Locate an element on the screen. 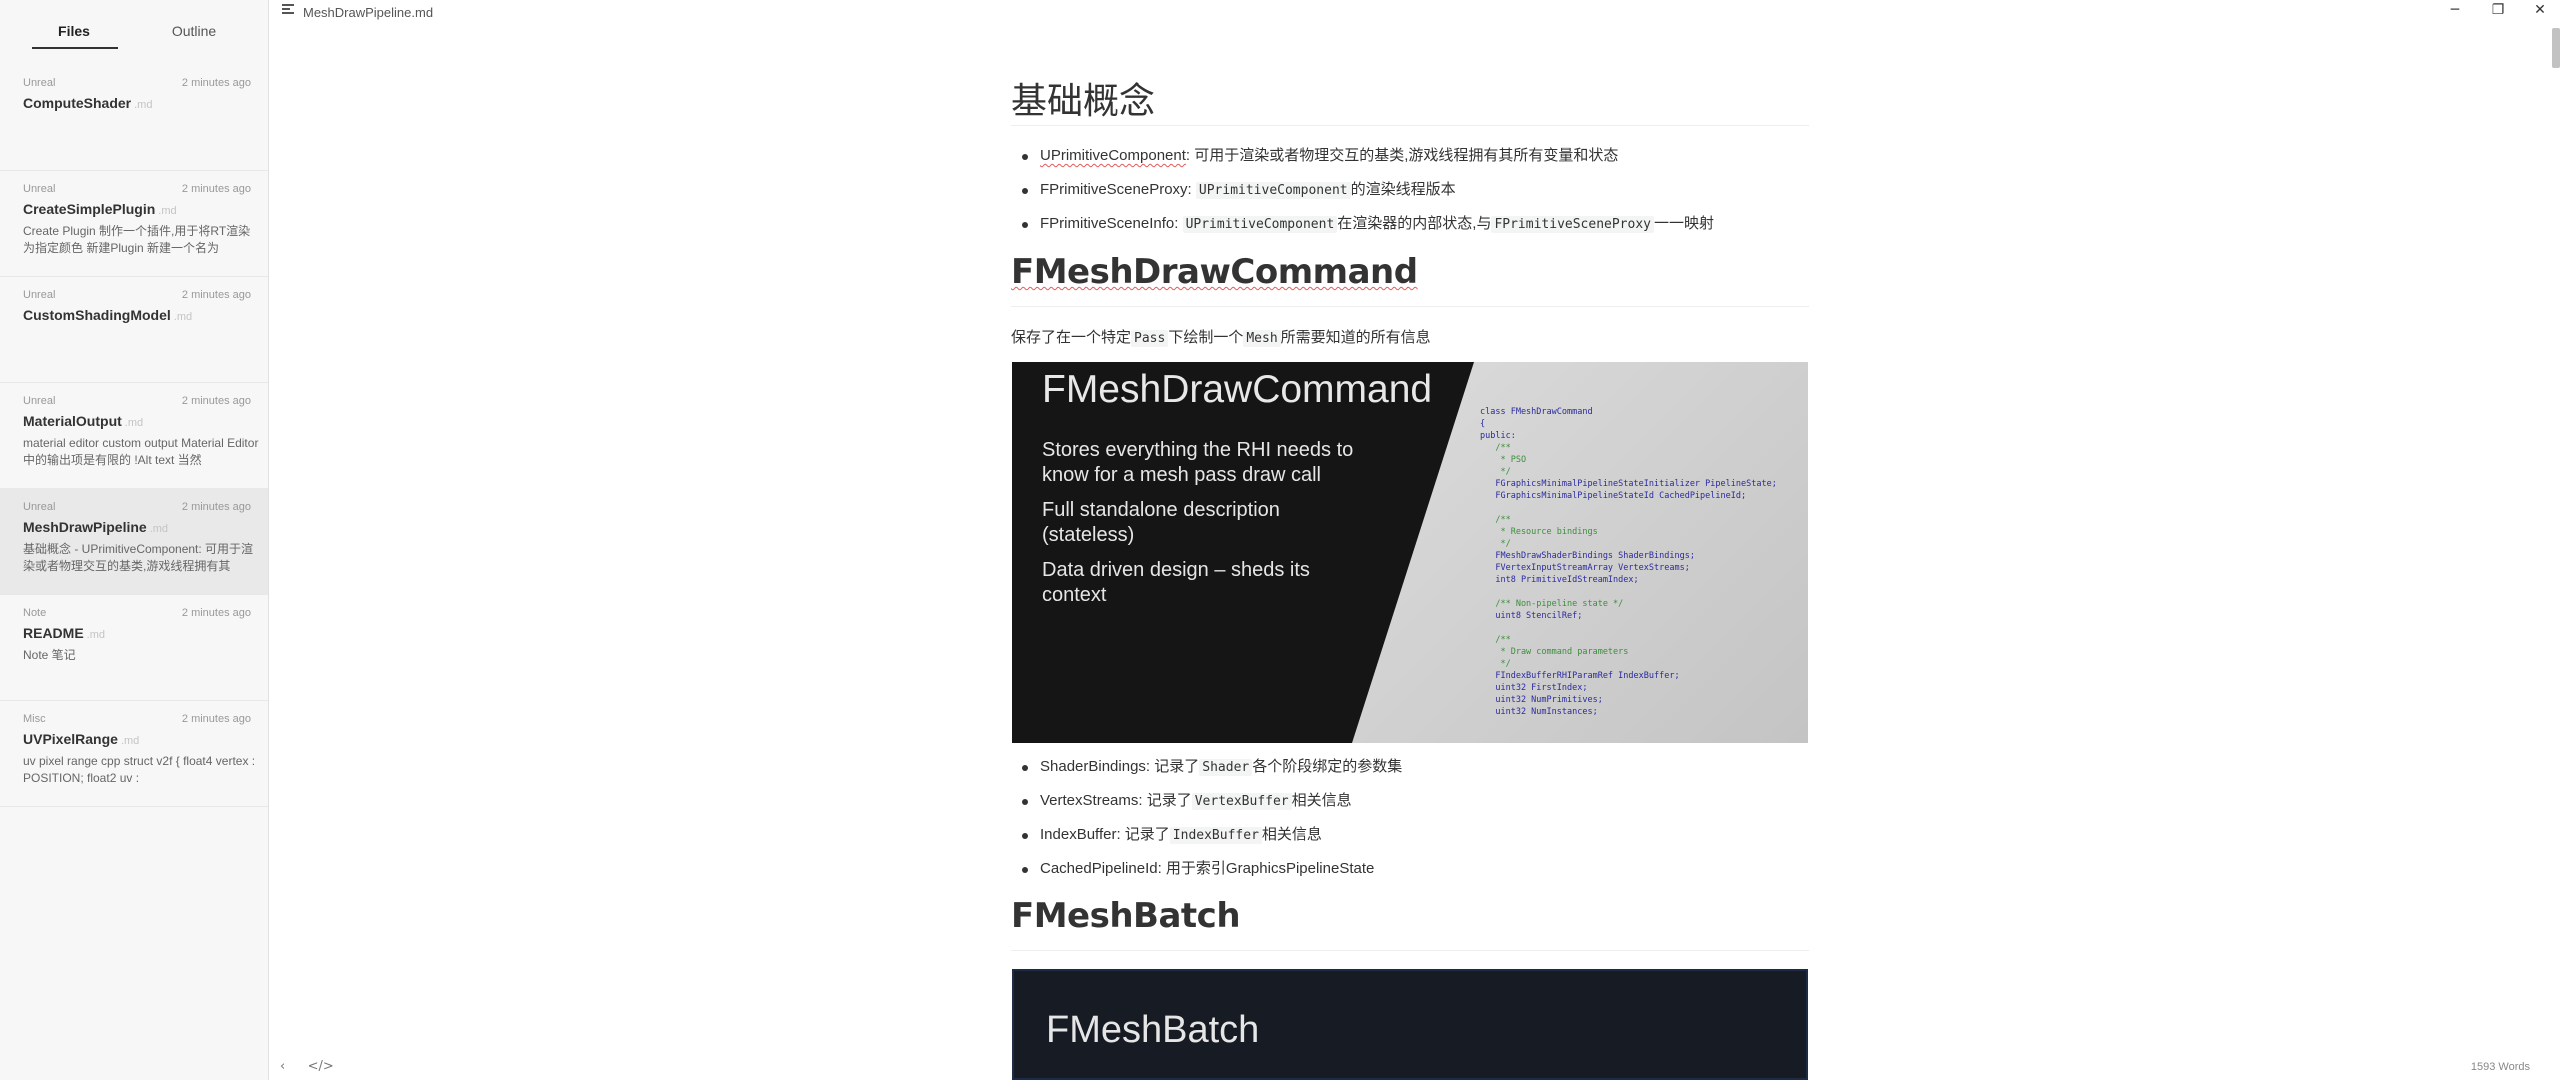  list-item: VertexStreams: 记录了 VertexBuffer 相关信息 is located at coordinates (1211, 808).